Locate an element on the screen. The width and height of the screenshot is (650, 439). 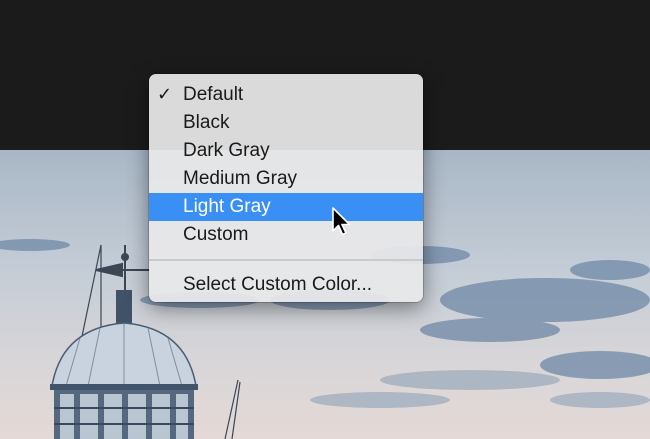
menu-item-default: ✓ Default is located at coordinates (286, 95).